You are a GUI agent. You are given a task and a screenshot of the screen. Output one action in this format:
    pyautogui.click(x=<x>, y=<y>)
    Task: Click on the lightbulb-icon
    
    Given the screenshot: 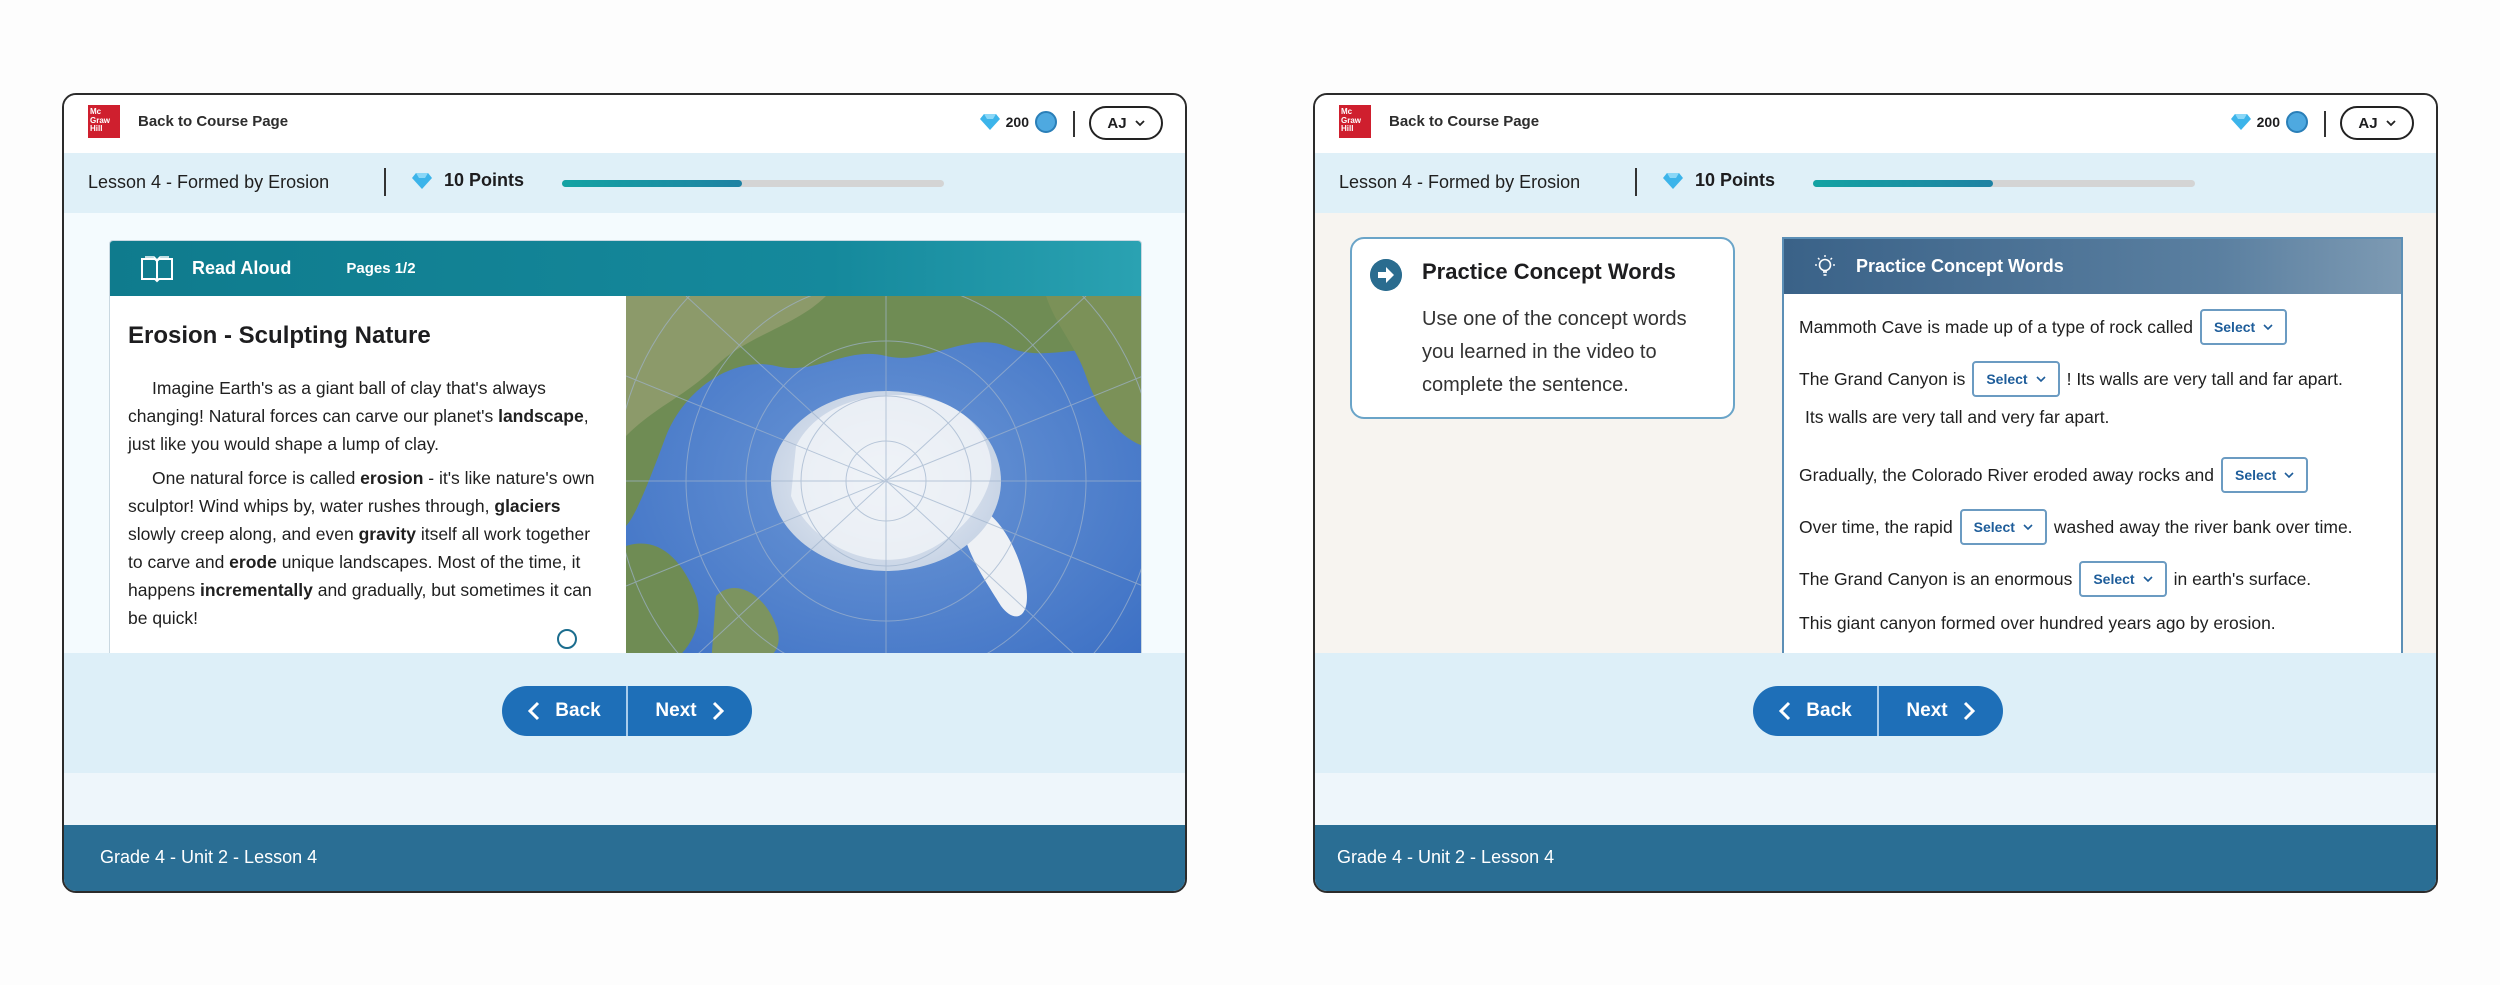 What is the action you would take?
    pyautogui.click(x=1825, y=265)
    